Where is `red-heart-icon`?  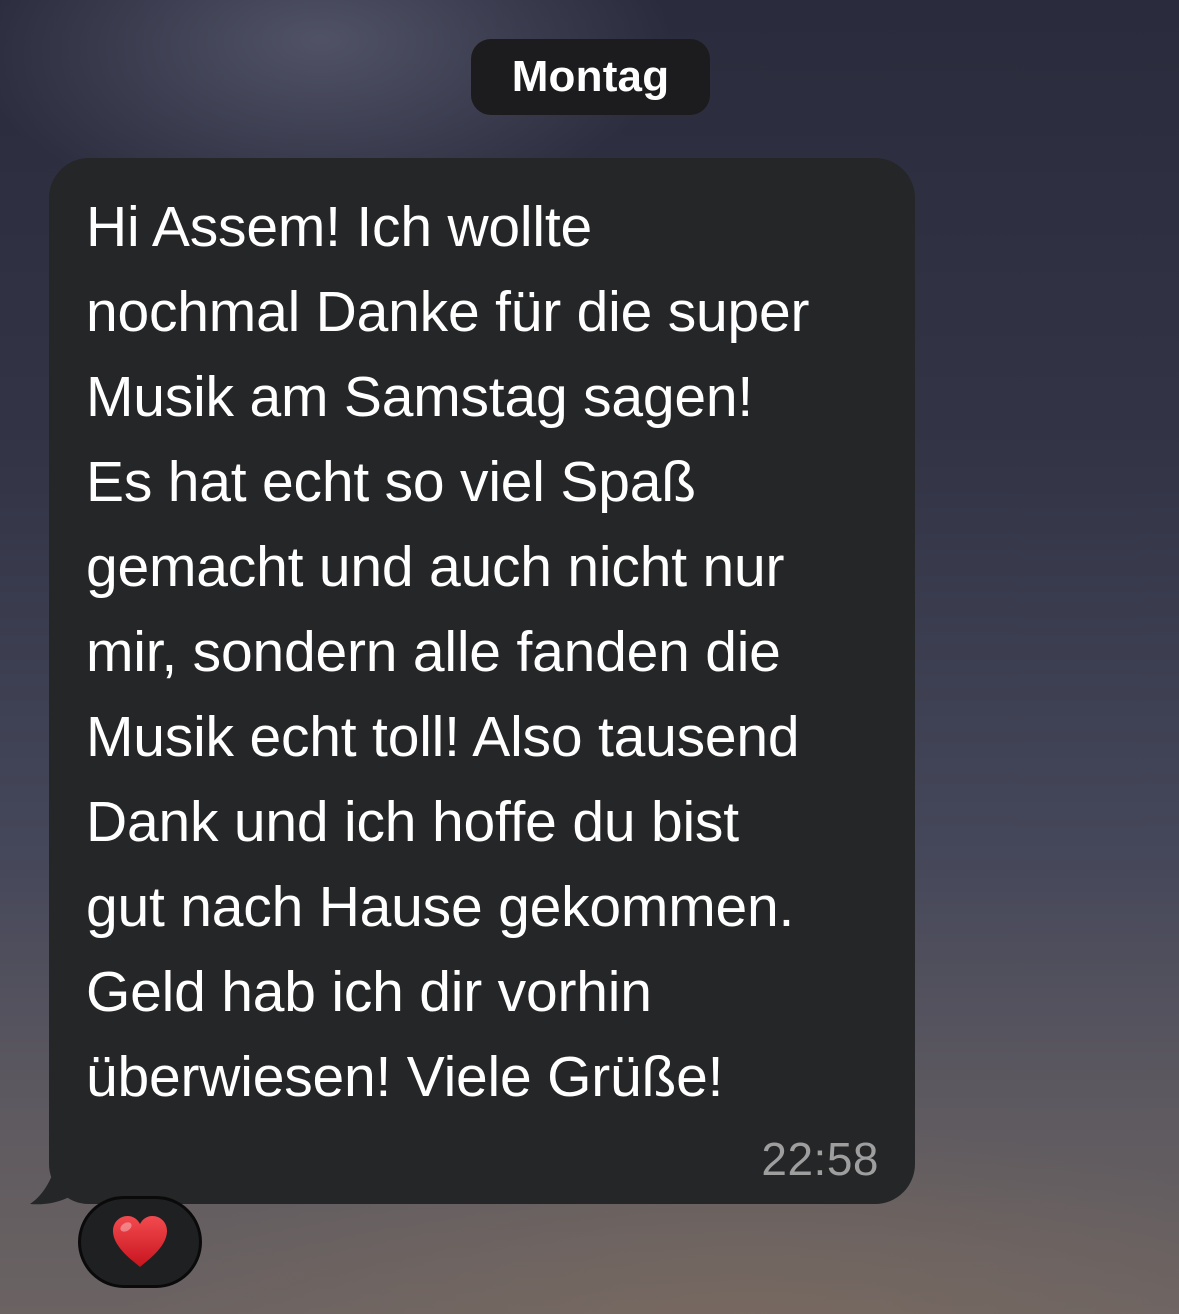 red-heart-icon is located at coordinates (140, 1241).